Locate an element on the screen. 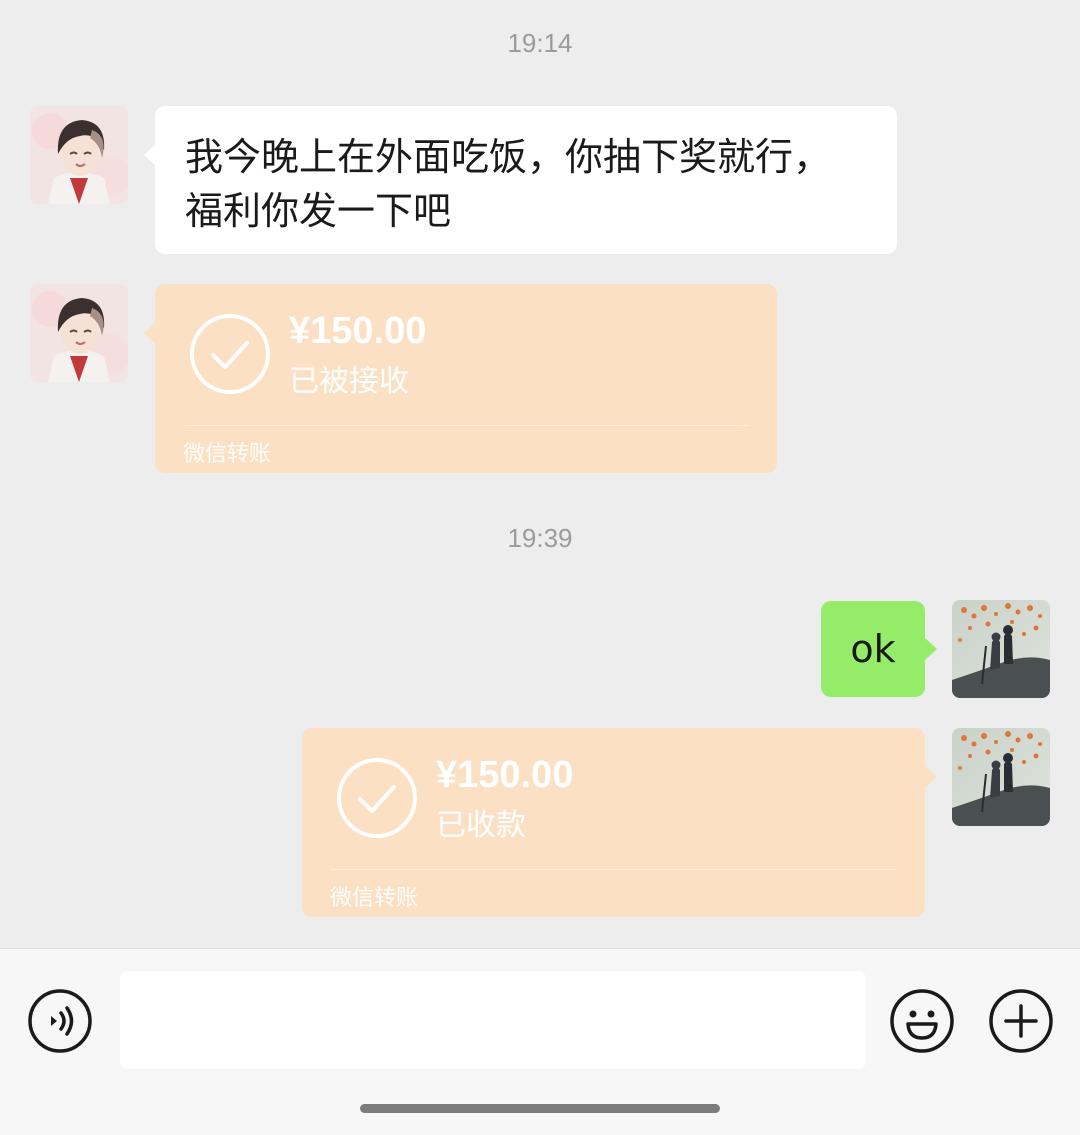  message-input is located at coordinates (493, 1020).